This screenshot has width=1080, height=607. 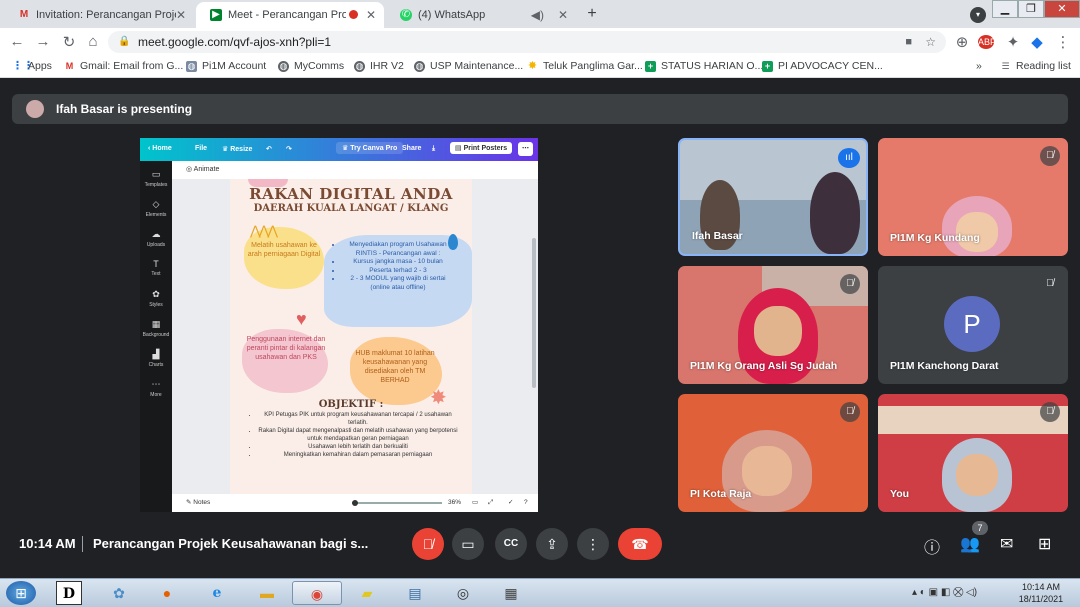 I want to click on app-icon: ▰, so click(x=367, y=593).